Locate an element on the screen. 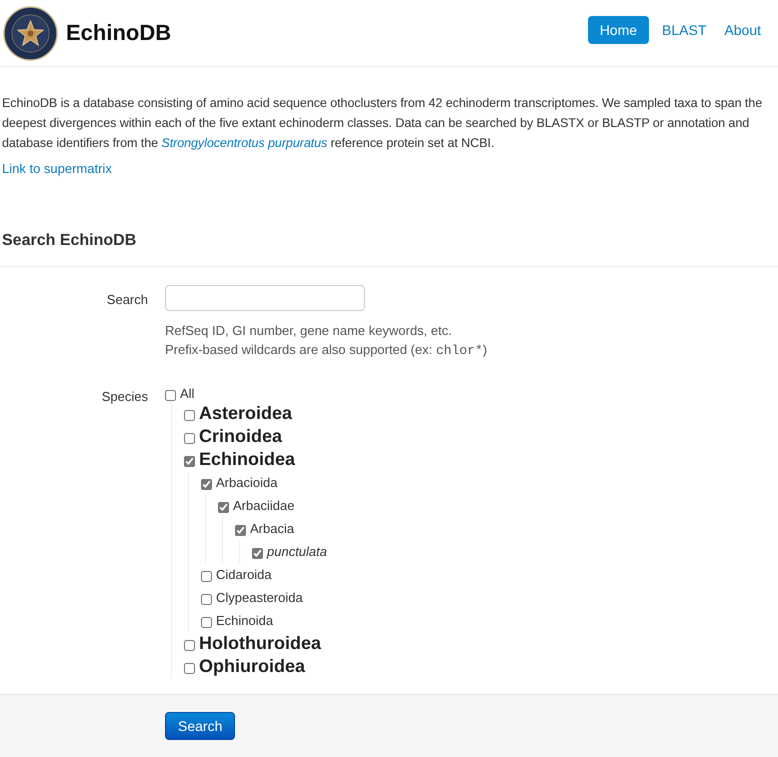 The image size is (778, 757). logo-icon is located at coordinates (30, 33).